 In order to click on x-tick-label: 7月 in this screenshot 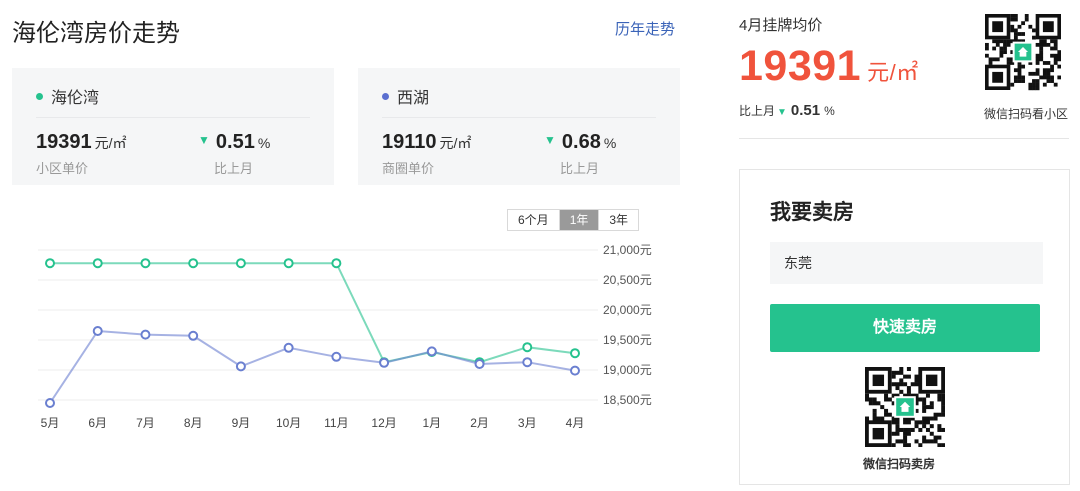, I will do `click(145, 423)`.